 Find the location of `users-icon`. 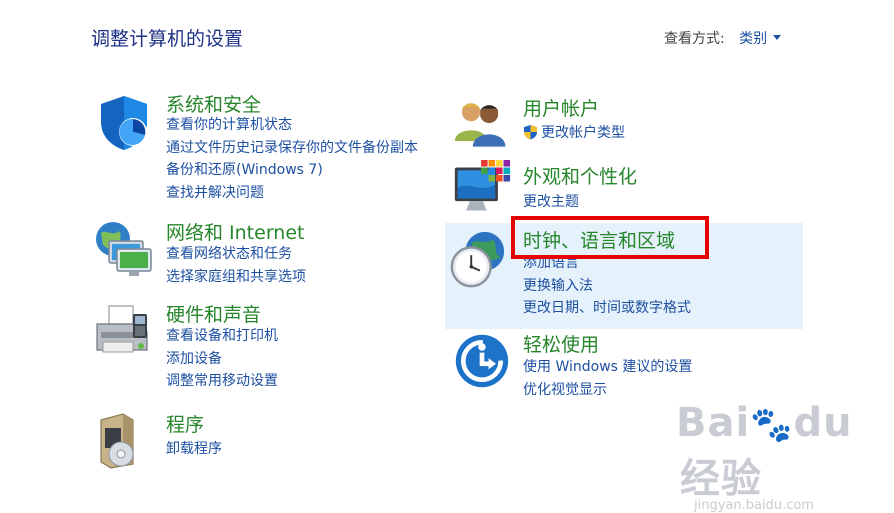

users-icon is located at coordinates (480, 125).